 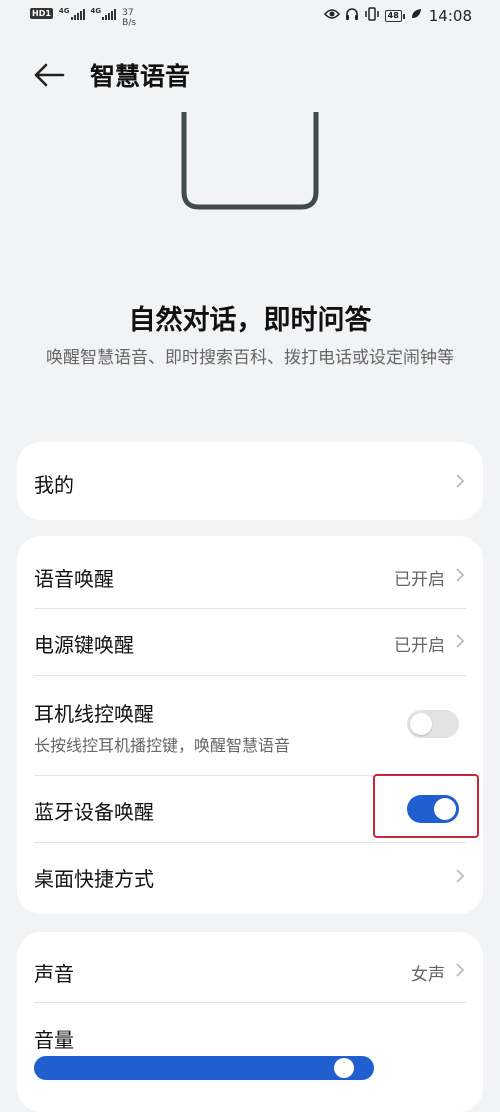 What do you see at coordinates (250, 358) in the screenshot?
I see `hero-subtitle: 唤醒智慧语音、即时搜索百科、拨打电话或设定闹钟等` at bounding box center [250, 358].